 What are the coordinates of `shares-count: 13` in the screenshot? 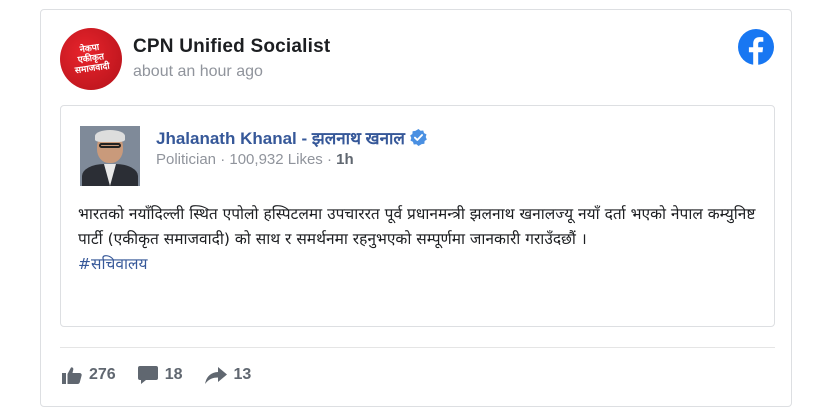 It's located at (228, 375).